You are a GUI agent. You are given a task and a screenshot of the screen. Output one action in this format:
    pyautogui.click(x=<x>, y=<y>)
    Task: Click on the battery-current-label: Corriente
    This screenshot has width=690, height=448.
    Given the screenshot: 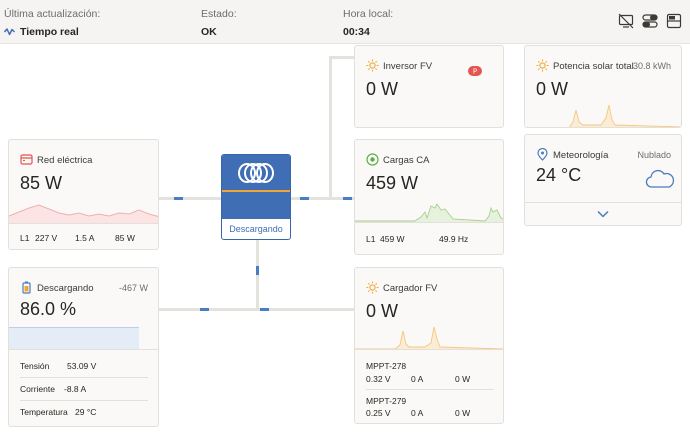 What is the action you would take?
    pyautogui.click(x=37, y=389)
    